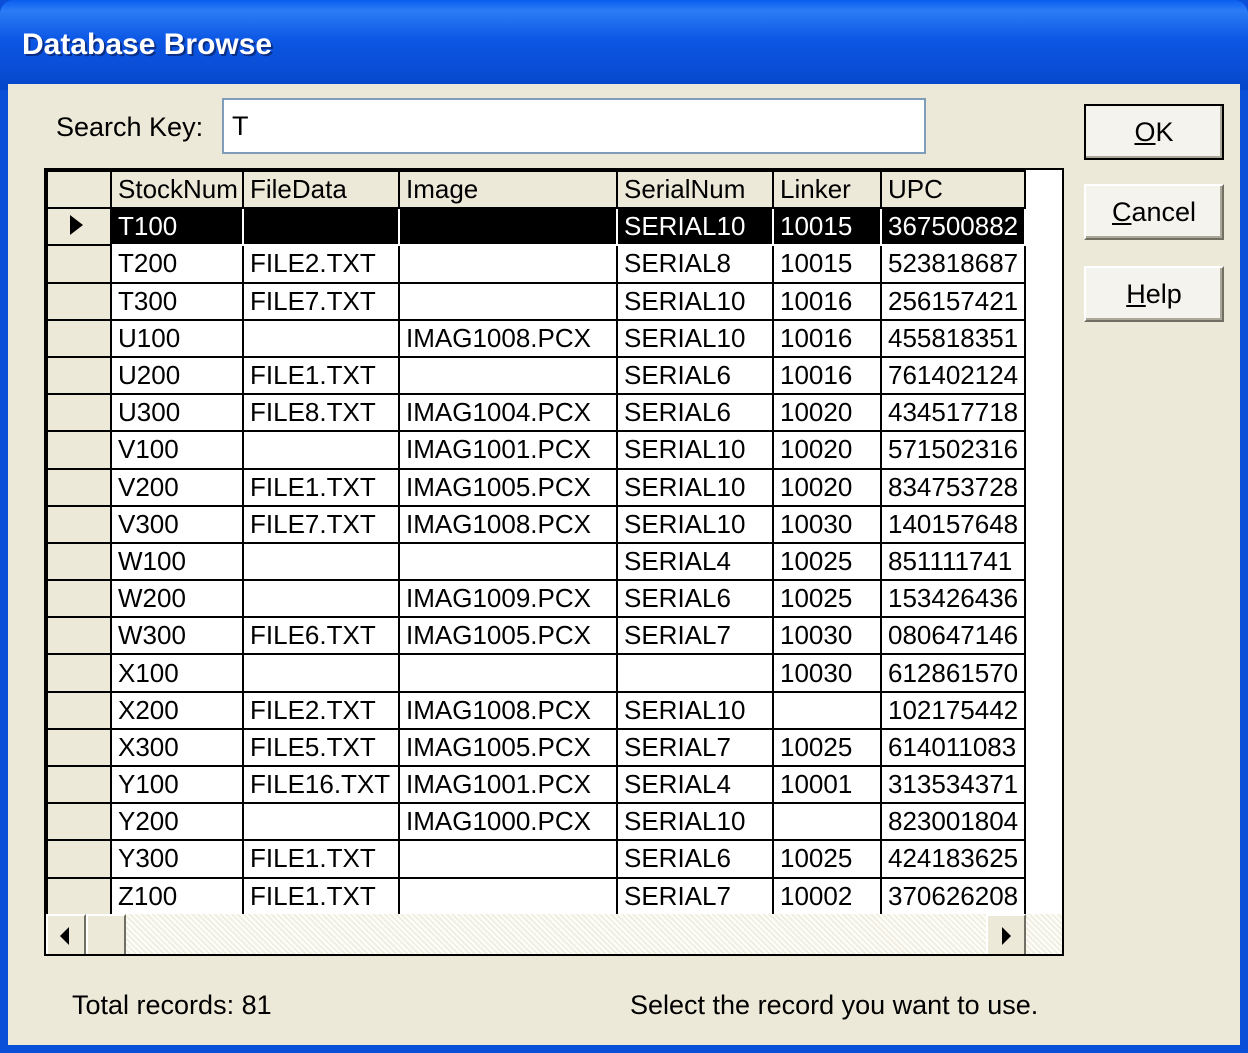 The image size is (1248, 1053). Describe the element at coordinates (508, 784) in the screenshot. I see `cell-image: IMAG1001.PCX` at that location.